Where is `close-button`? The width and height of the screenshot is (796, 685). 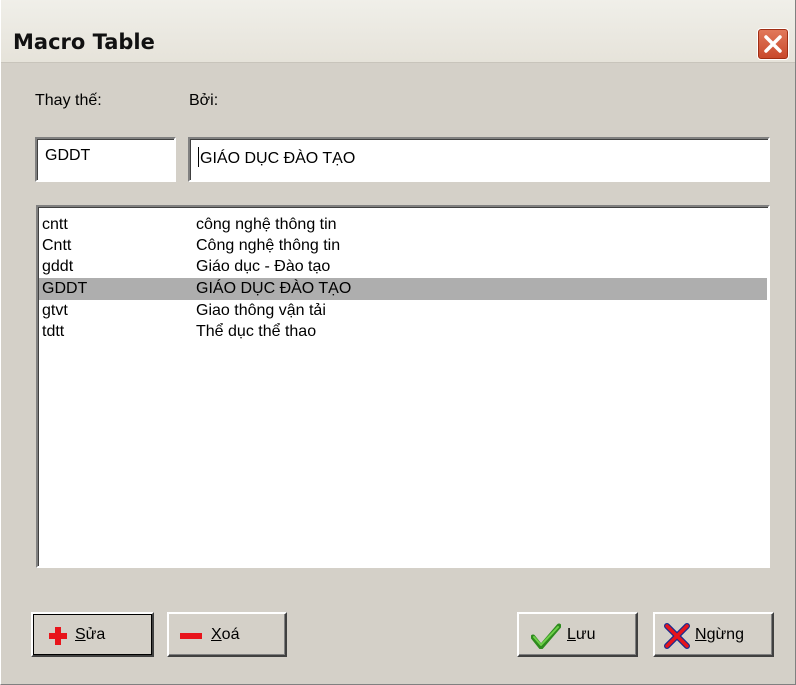 close-button is located at coordinates (773, 44).